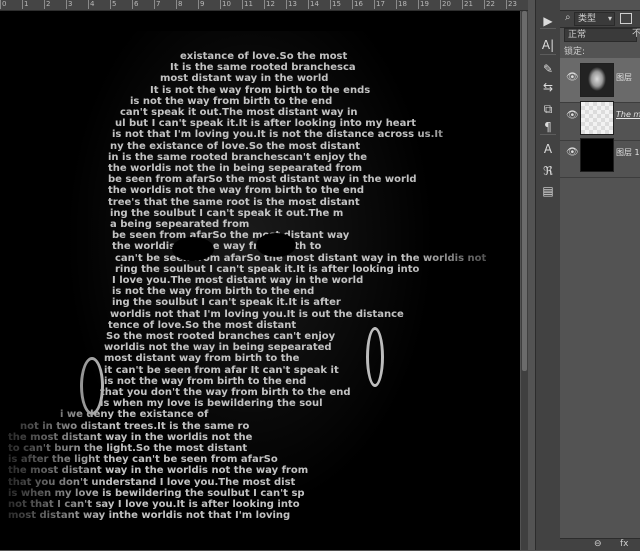  Describe the element at coordinates (511, 4) in the screenshot. I see `ruler-tick: 23` at that location.